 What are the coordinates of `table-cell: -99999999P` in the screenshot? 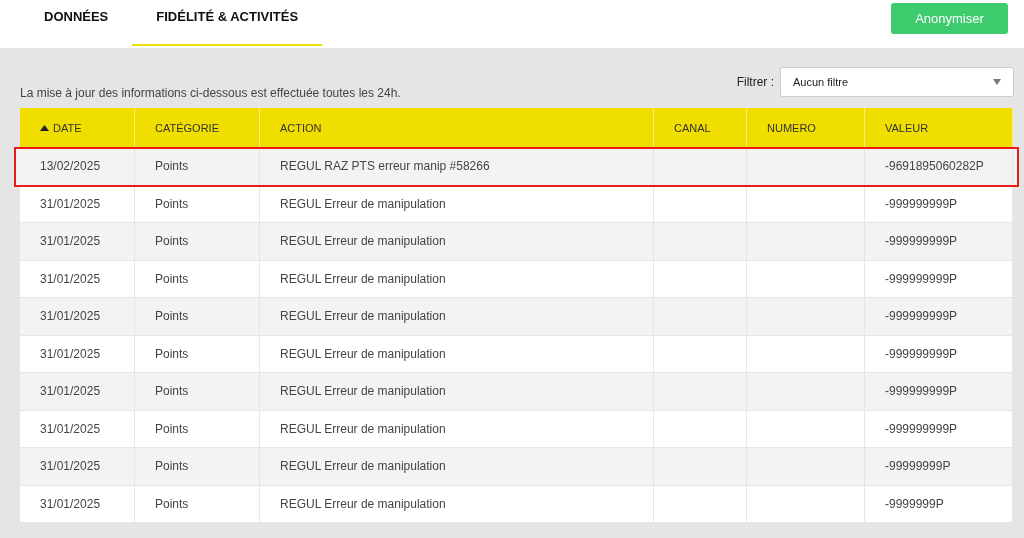 It's located at (918, 466).